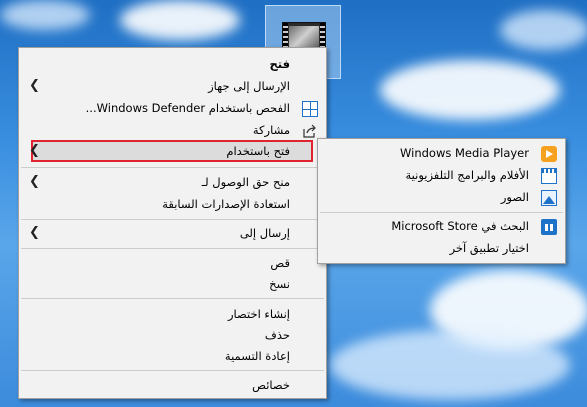 This screenshot has width=587, height=407. Describe the element at coordinates (172, 183) in the screenshot. I see `menu-item-give-access: منح حق الوصول لـ ❮` at that location.